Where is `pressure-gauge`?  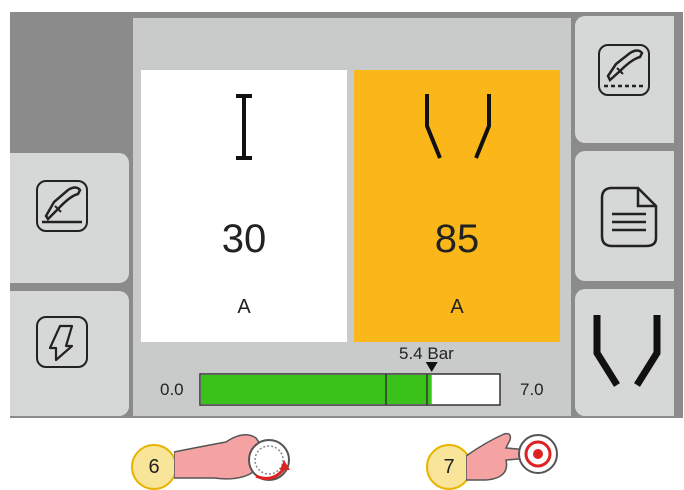
pressure-gauge is located at coordinates (350, 384).